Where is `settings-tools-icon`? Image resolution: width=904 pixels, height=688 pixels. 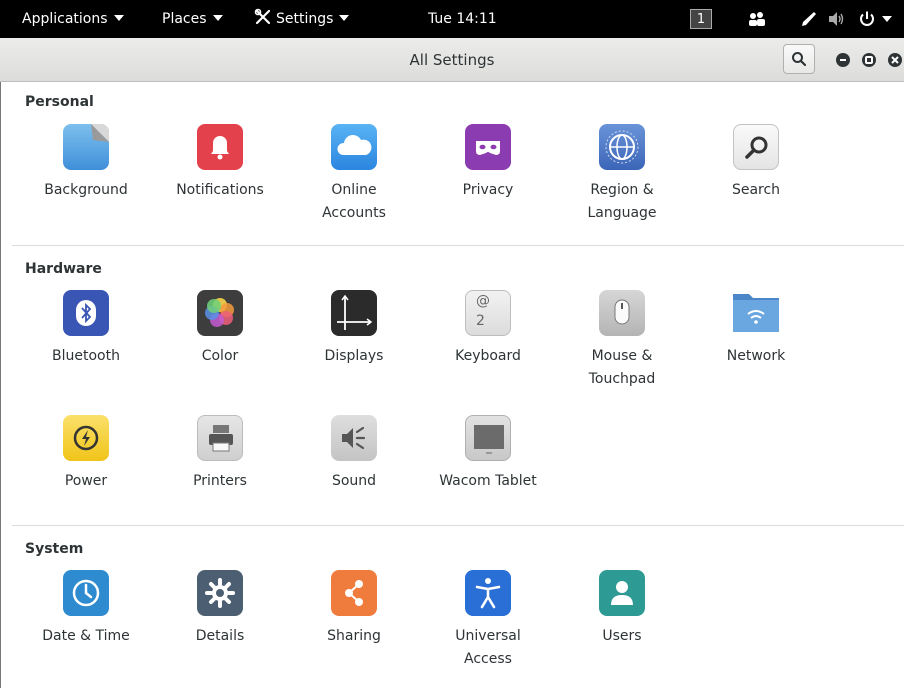 settings-tools-icon is located at coordinates (262, 16).